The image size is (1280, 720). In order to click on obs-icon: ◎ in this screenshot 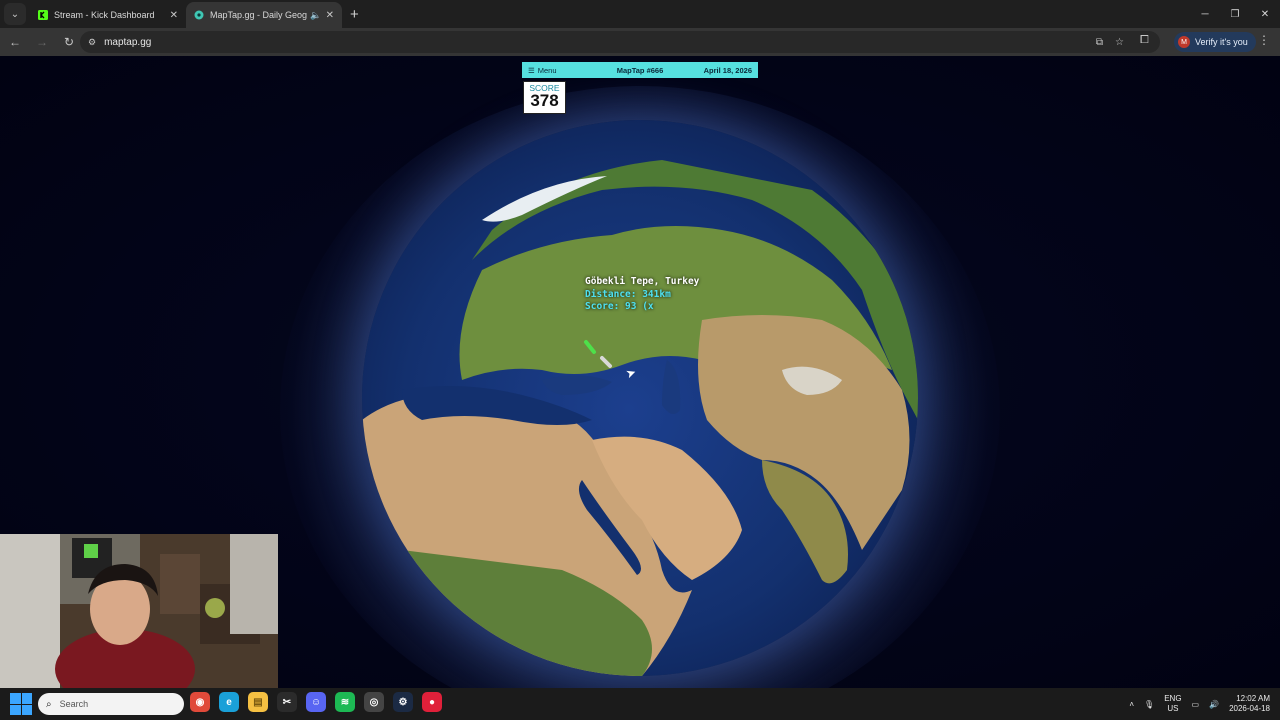, I will do `click(374, 702)`.